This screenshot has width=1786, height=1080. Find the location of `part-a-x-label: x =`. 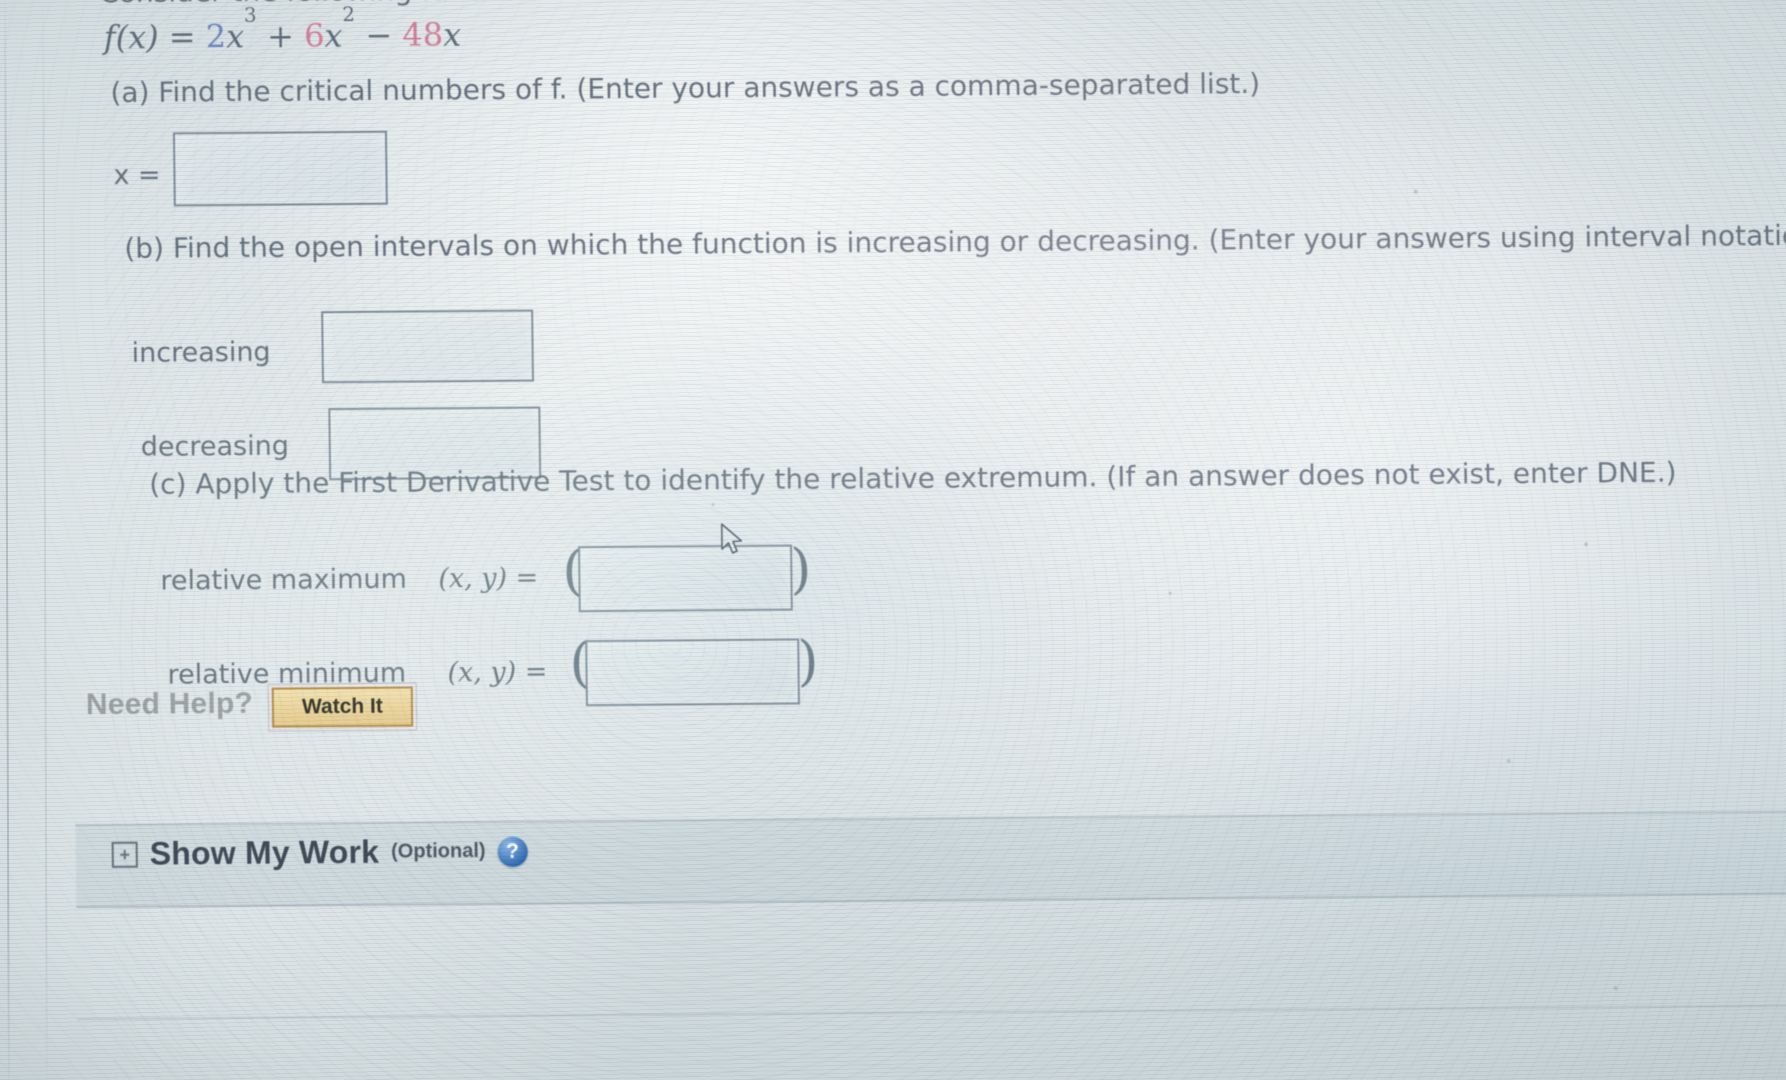

part-a-x-label: x = is located at coordinates (137, 175).